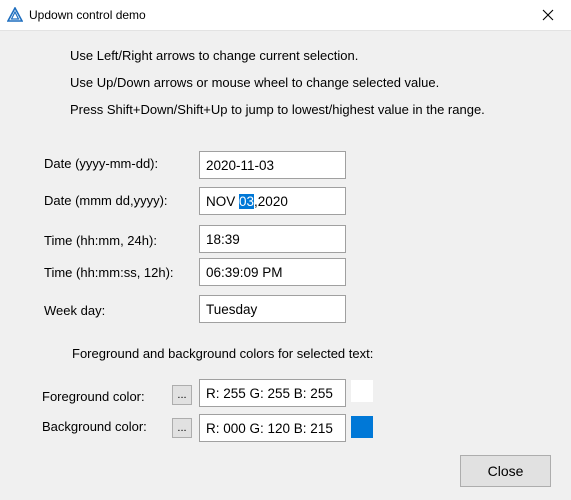 The height and width of the screenshot is (500, 571). What do you see at coordinates (94, 426) in the screenshot?
I see `background-color-label: Background color:` at bounding box center [94, 426].